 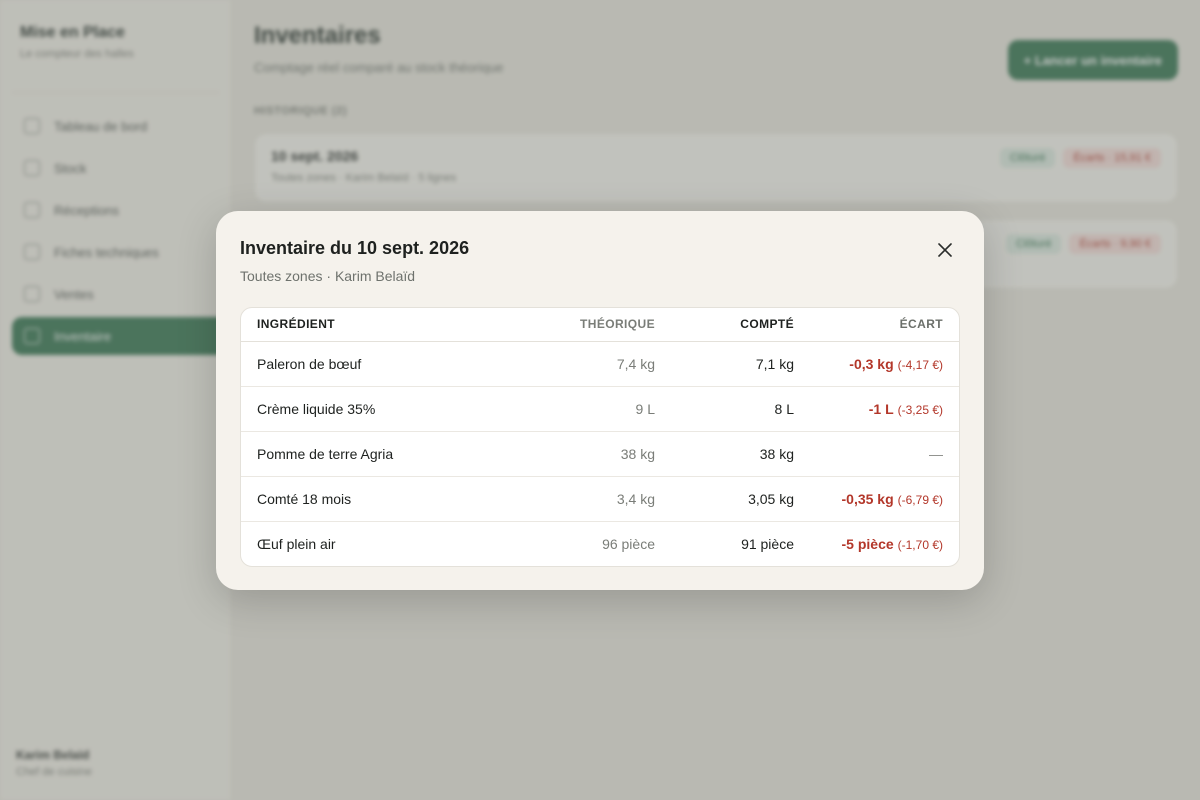 I want to click on close-button, so click(x=945, y=250).